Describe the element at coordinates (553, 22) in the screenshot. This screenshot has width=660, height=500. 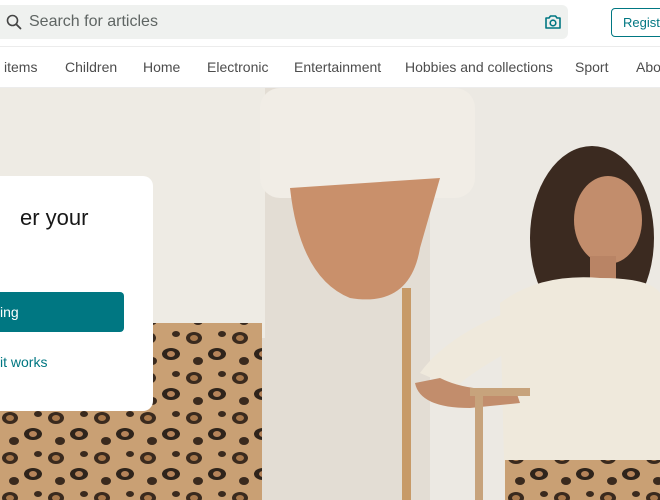
I see `camera-icon` at that location.